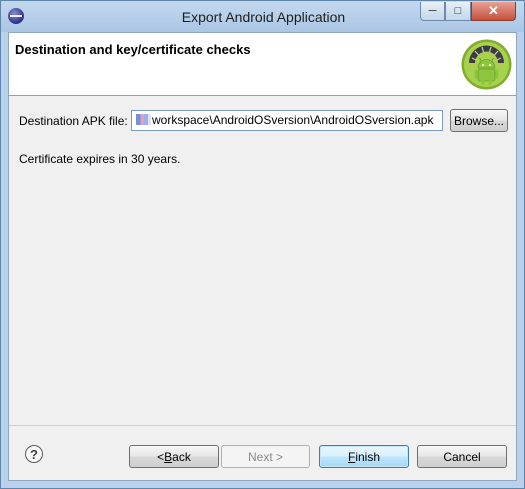 The width and height of the screenshot is (525, 489). Describe the element at coordinates (73, 121) in the screenshot. I see `destination-apk-label: Destination APK file:` at that location.